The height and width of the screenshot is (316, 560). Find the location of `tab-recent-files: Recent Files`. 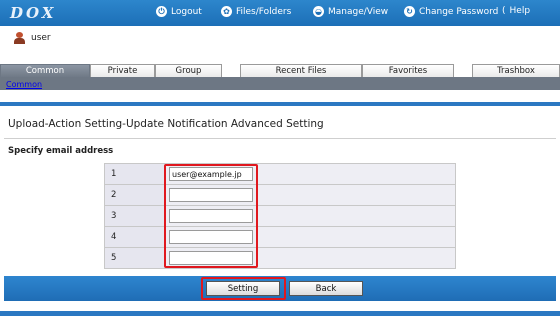

tab-recent-files: Recent Files is located at coordinates (301, 71).